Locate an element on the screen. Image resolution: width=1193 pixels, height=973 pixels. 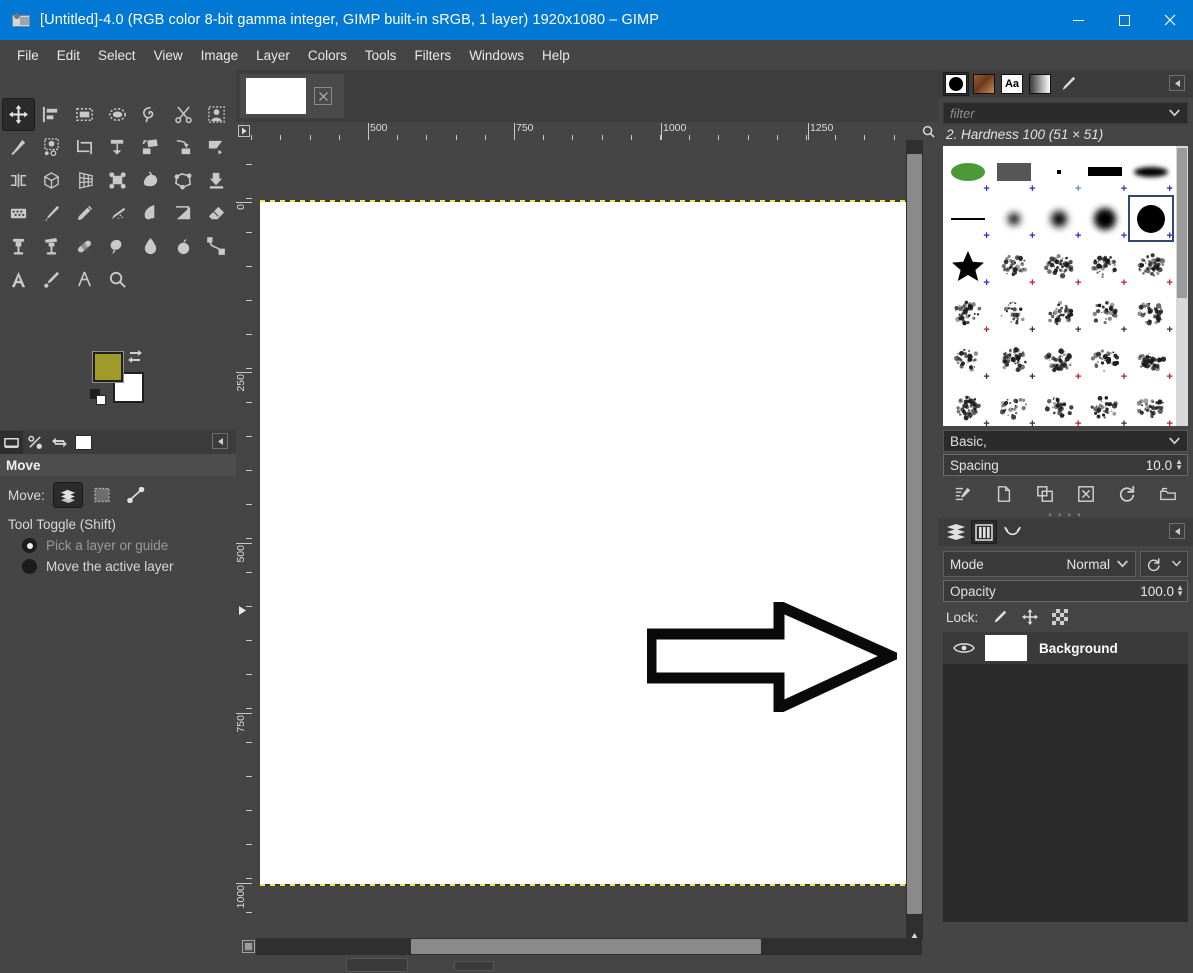
duplicate-brush-button is located at coordinates (1045, 494).